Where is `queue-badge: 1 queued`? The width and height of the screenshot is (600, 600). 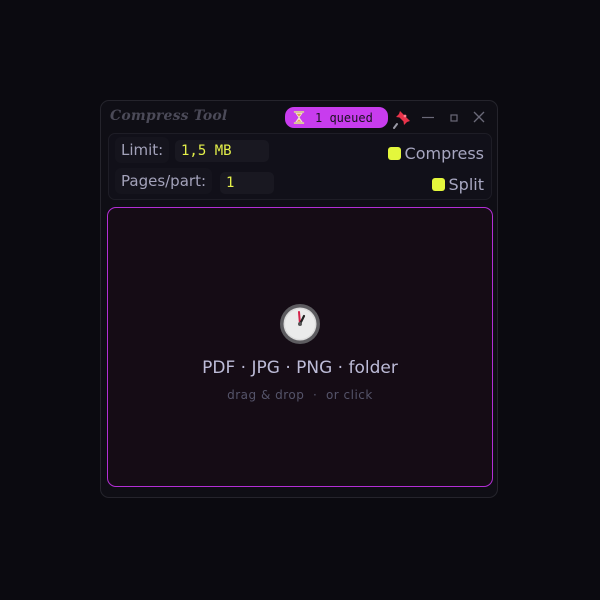
queue-badge: 1 queued is located at coordinates (336, 117).